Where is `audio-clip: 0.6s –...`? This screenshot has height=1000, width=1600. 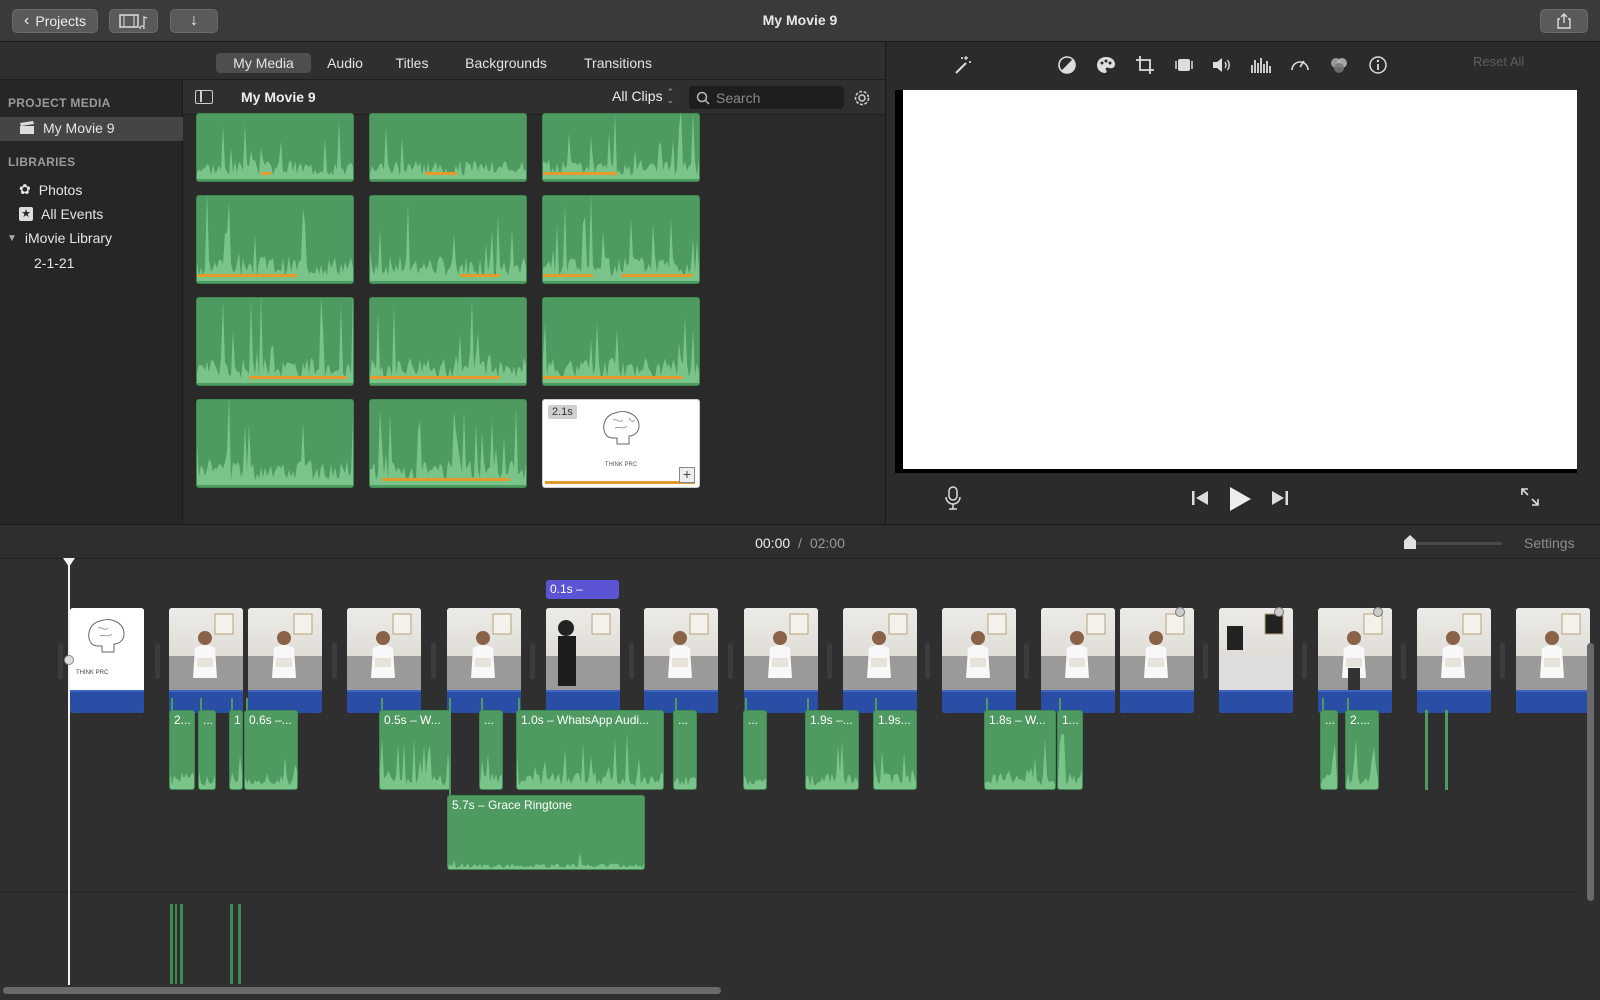
audio-clip: 0.6s –... is located at coordinates (271, 750).